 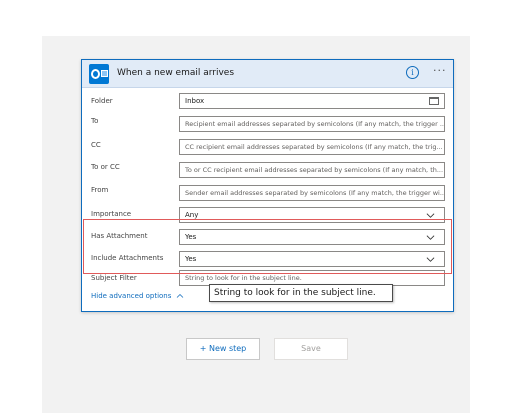 I want to click on importance-label: Importance, so click(x=111, y=214).